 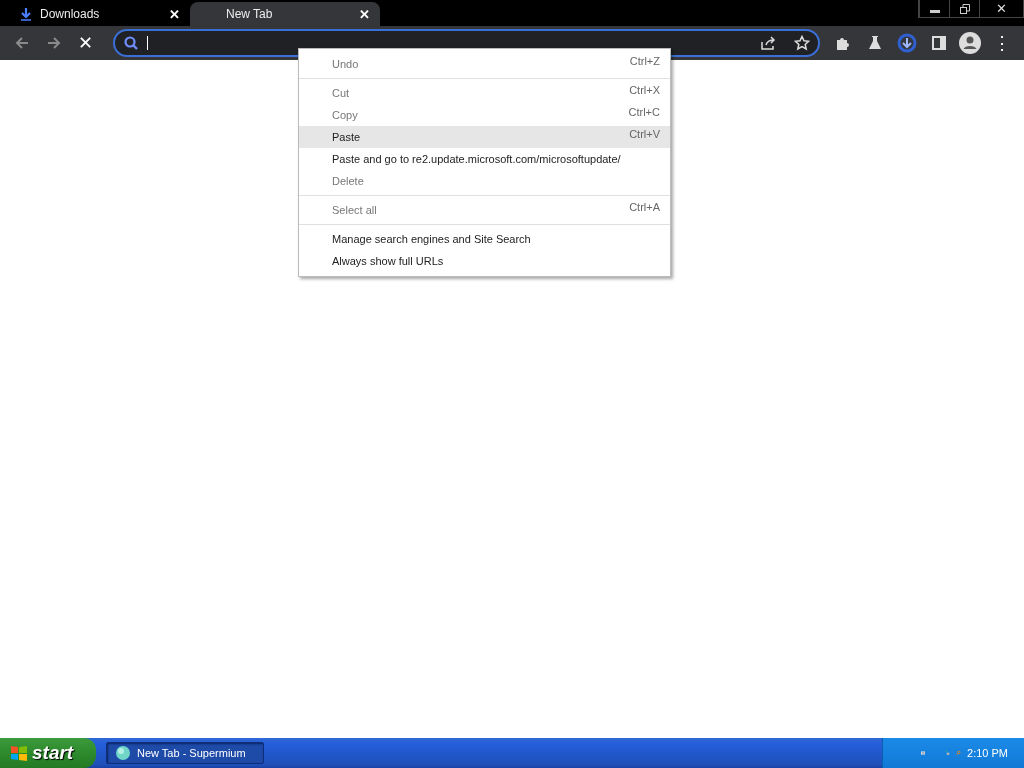 What do you see at coordinates (26, 14) in the screenshot?
I see `download-icon` at bounding box center [26, 14].